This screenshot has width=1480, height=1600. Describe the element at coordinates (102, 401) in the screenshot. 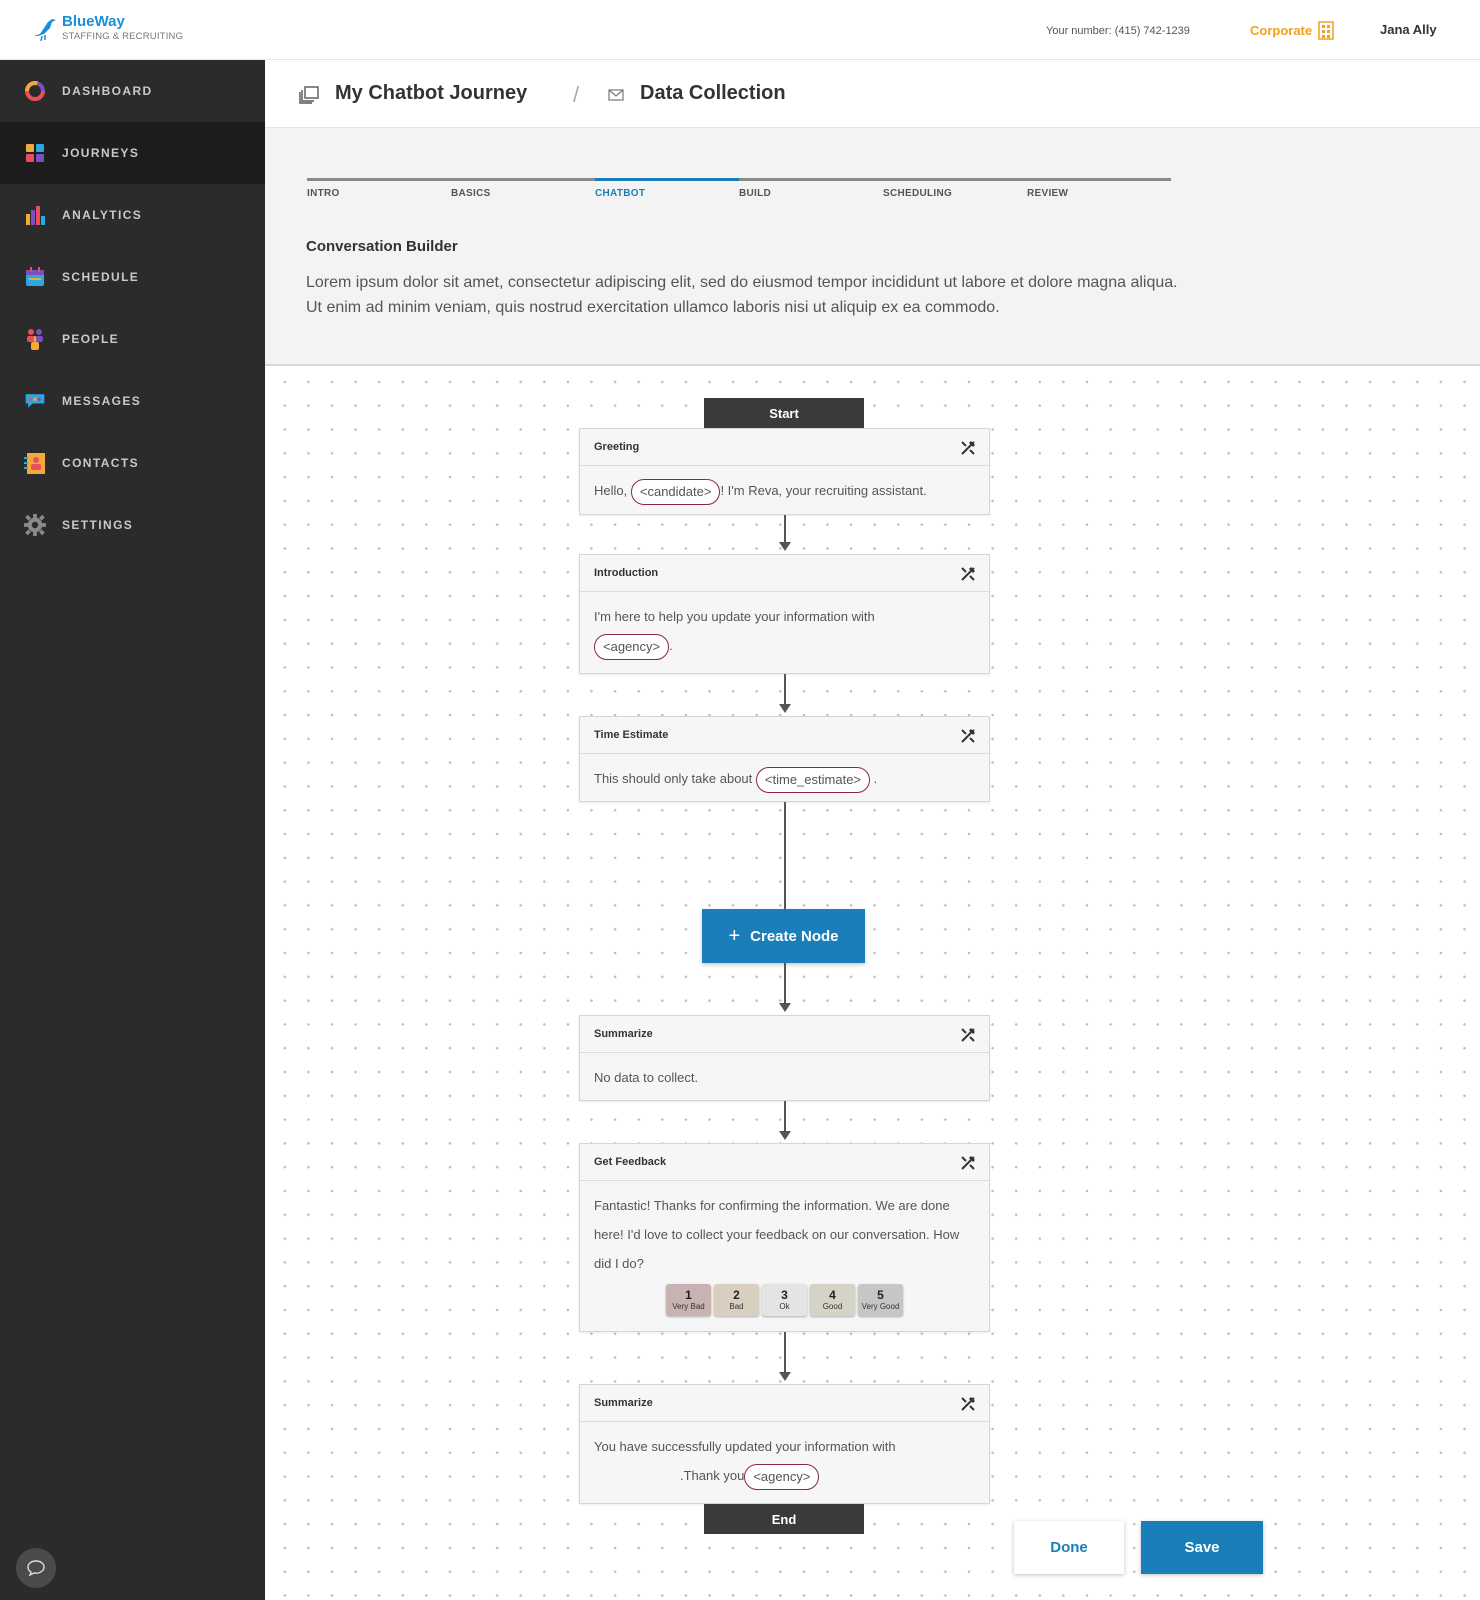

I see `sidebar-item-label: MESSAGES` at that location.